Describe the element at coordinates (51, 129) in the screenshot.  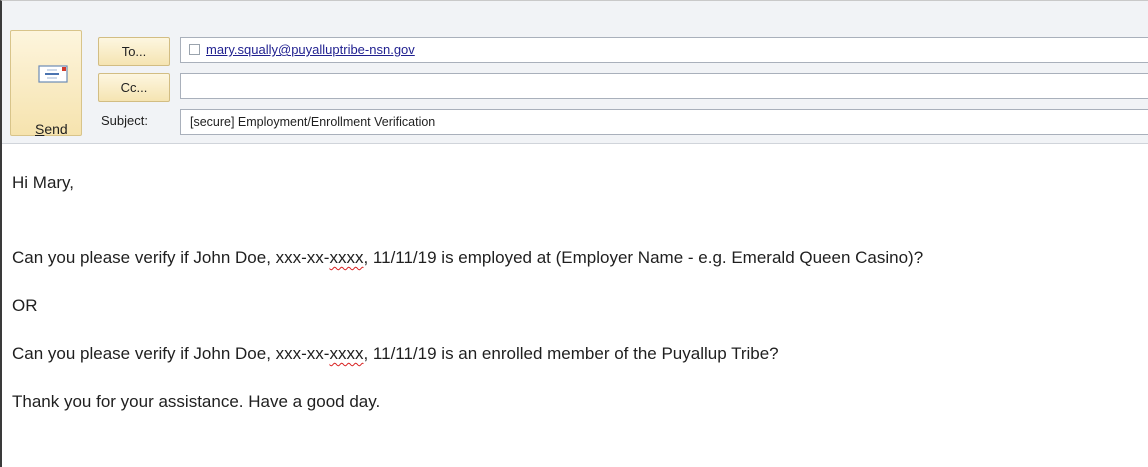
I see `send-label: Send` at that location.